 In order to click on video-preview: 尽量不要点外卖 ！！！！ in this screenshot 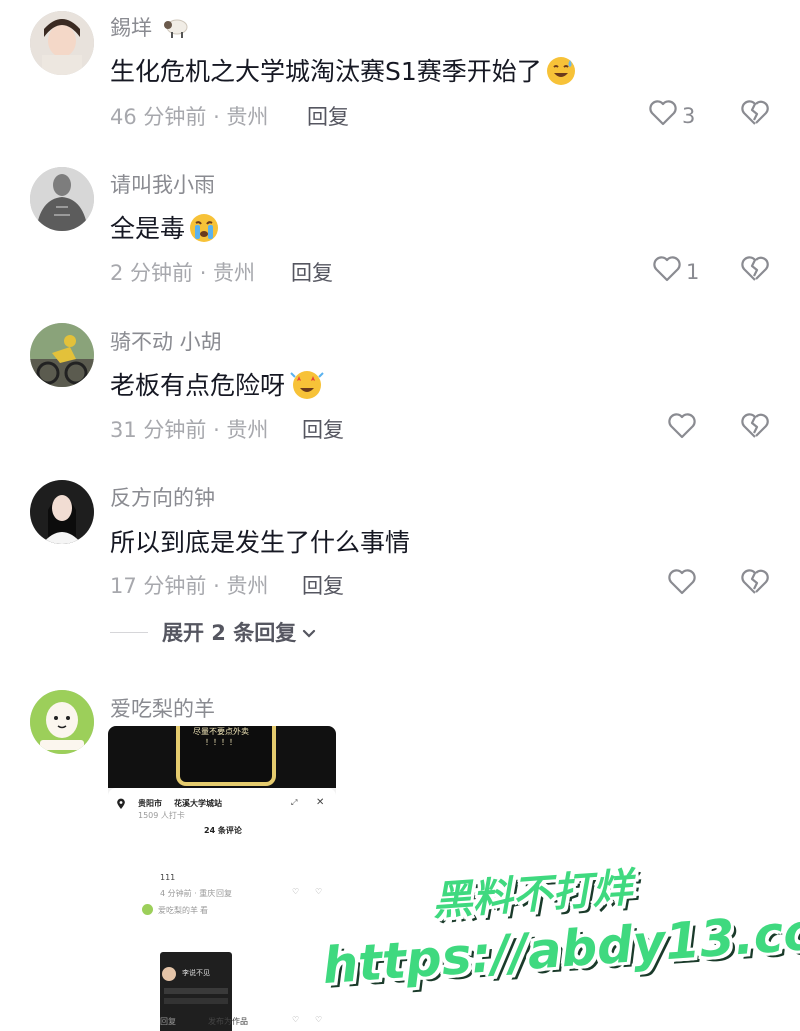, I will do `click(222, 757)`.